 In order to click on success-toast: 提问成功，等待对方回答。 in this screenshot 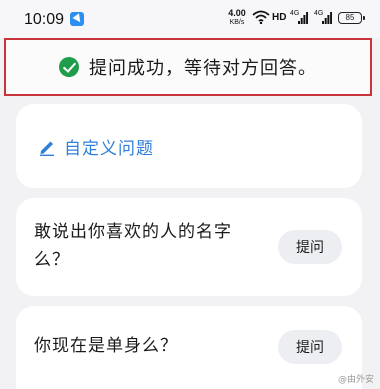, I will do `click(188, 67)`.